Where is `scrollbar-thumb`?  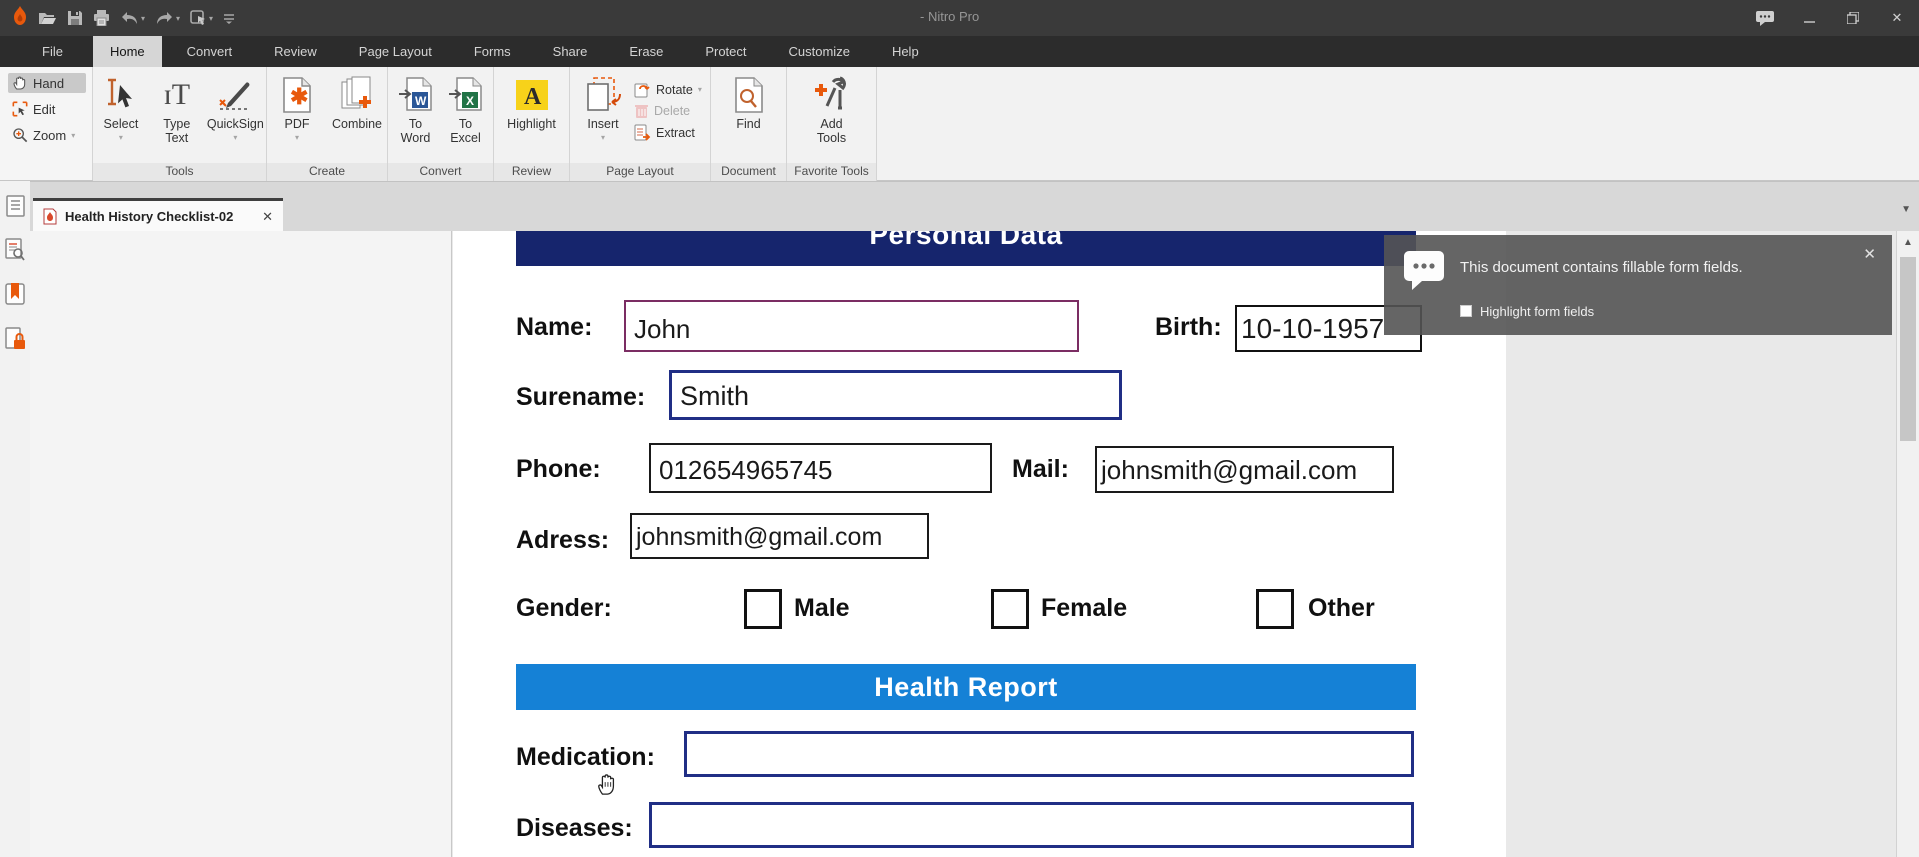
scrollbar-thumb is located at coordinates (1908, 349).